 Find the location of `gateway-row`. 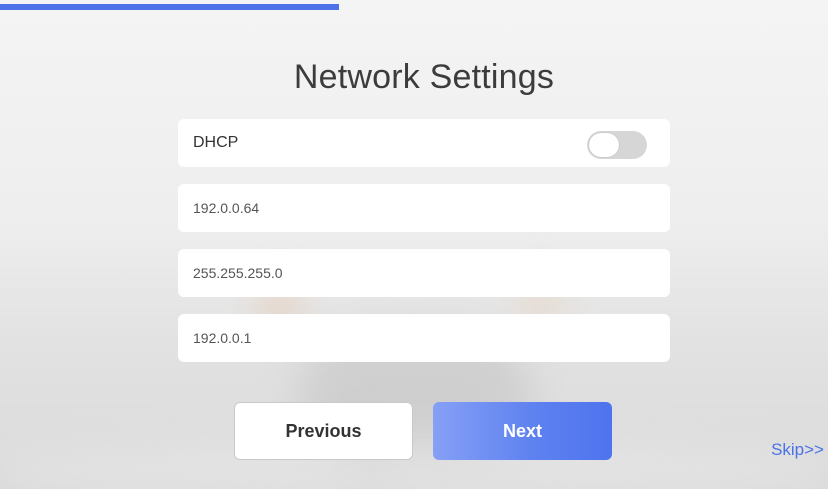

gateway-row is located at coordinates (424, 338).